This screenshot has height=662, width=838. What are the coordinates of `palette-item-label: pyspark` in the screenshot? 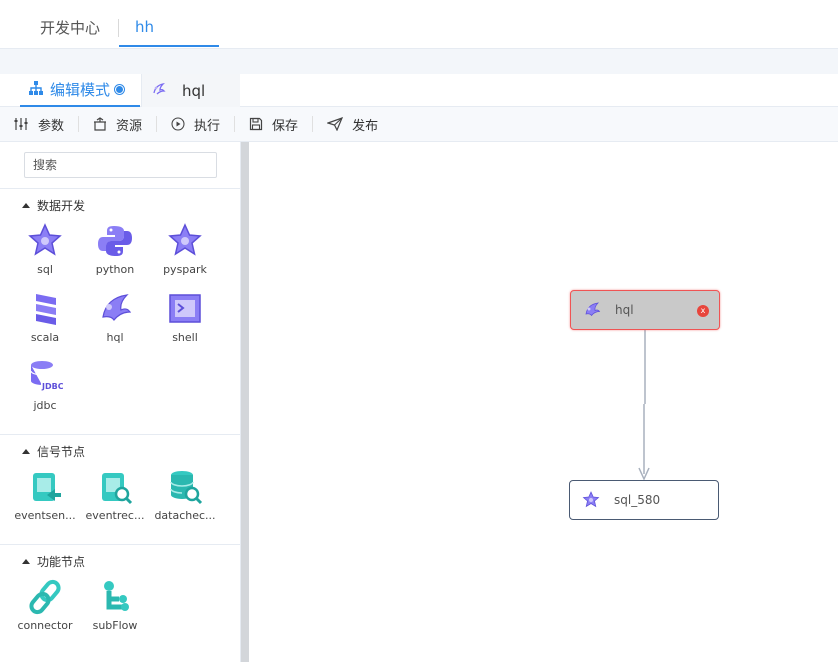 It's located at (185, 269).